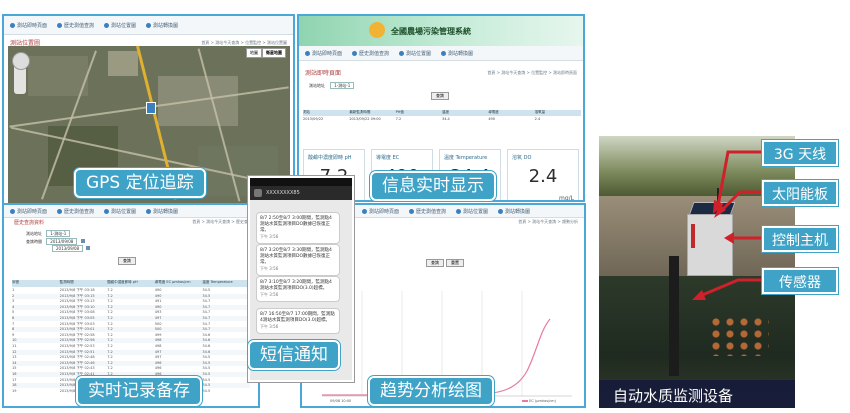 The height and width of the screenshot is (413, 850). I want to click on table-row: 1 2013/9/8 下午 03:18 7.2 490 34.5, so click(131, 290).